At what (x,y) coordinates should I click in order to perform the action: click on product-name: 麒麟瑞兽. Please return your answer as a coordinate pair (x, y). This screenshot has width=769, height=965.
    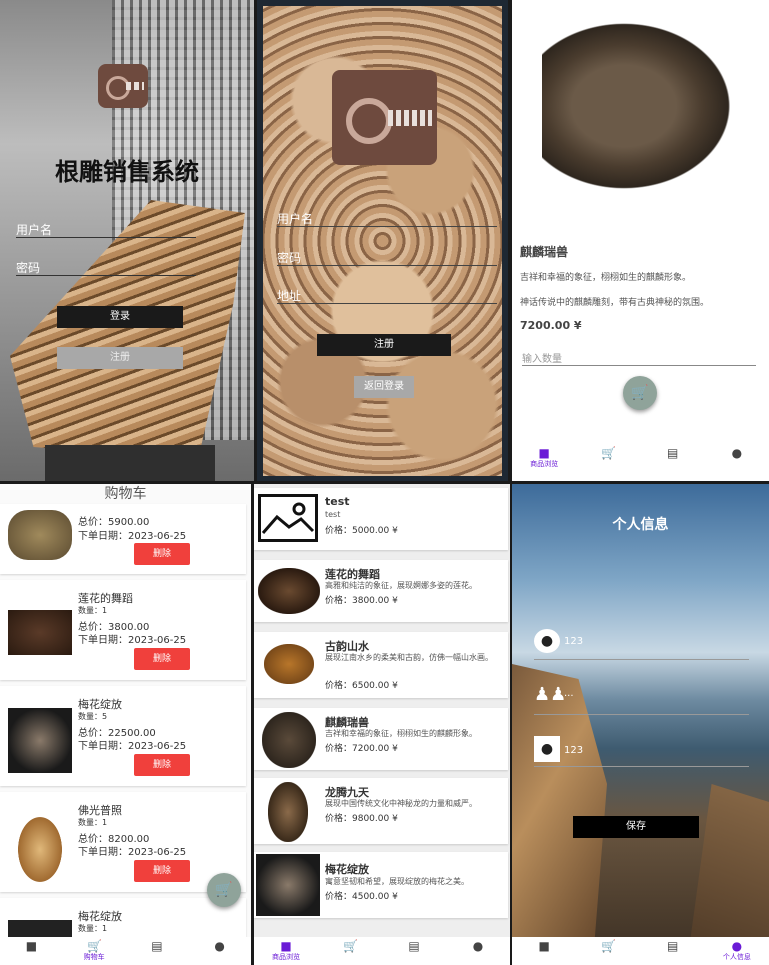
    Looking at the image, I should click on (544, 252).